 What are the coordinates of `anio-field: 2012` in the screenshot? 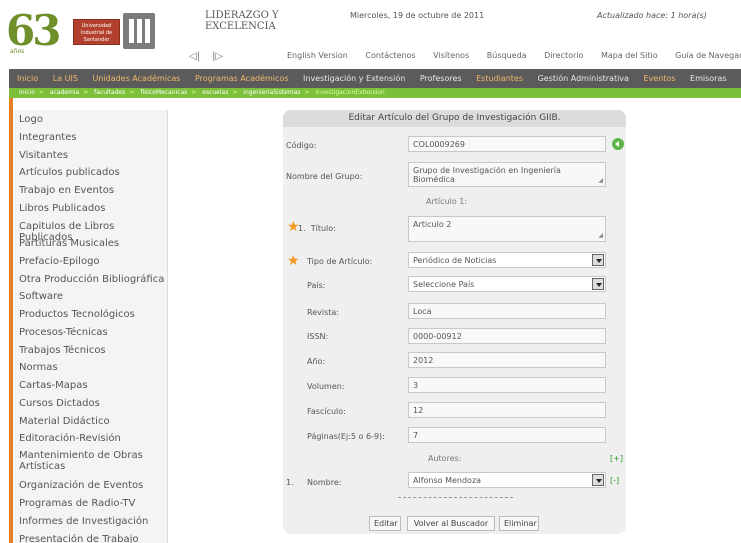 It's located at (507, 360).